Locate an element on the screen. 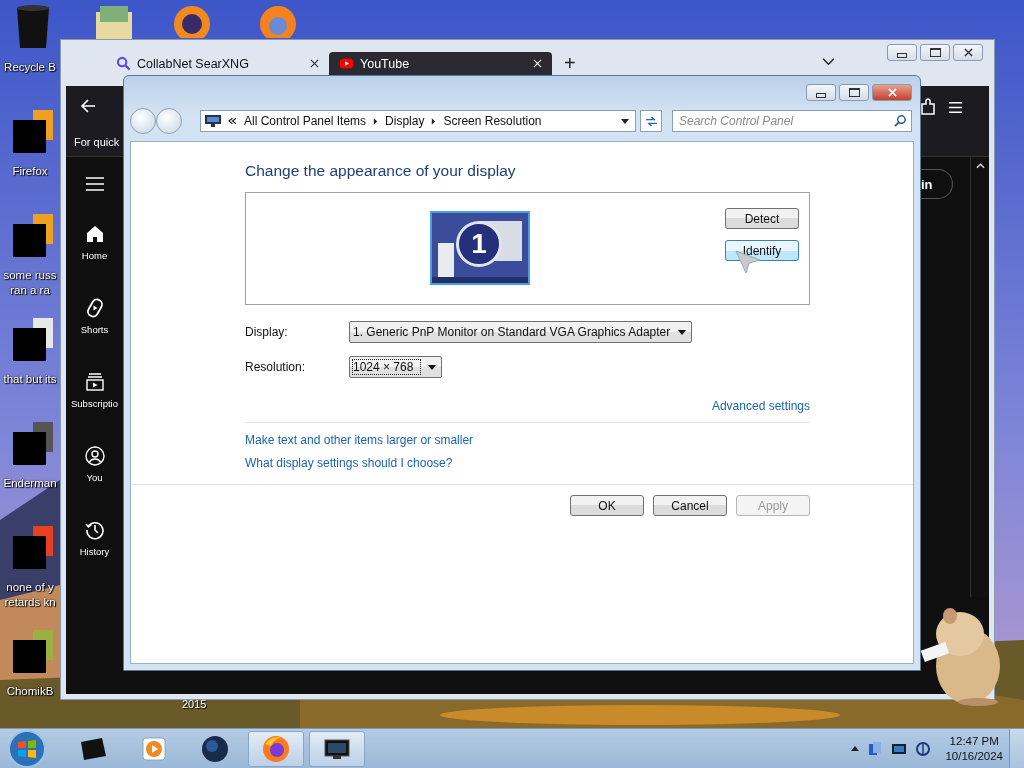 This screenshot has height=768, width=1024. close-button is located at coordinates (968, 52).